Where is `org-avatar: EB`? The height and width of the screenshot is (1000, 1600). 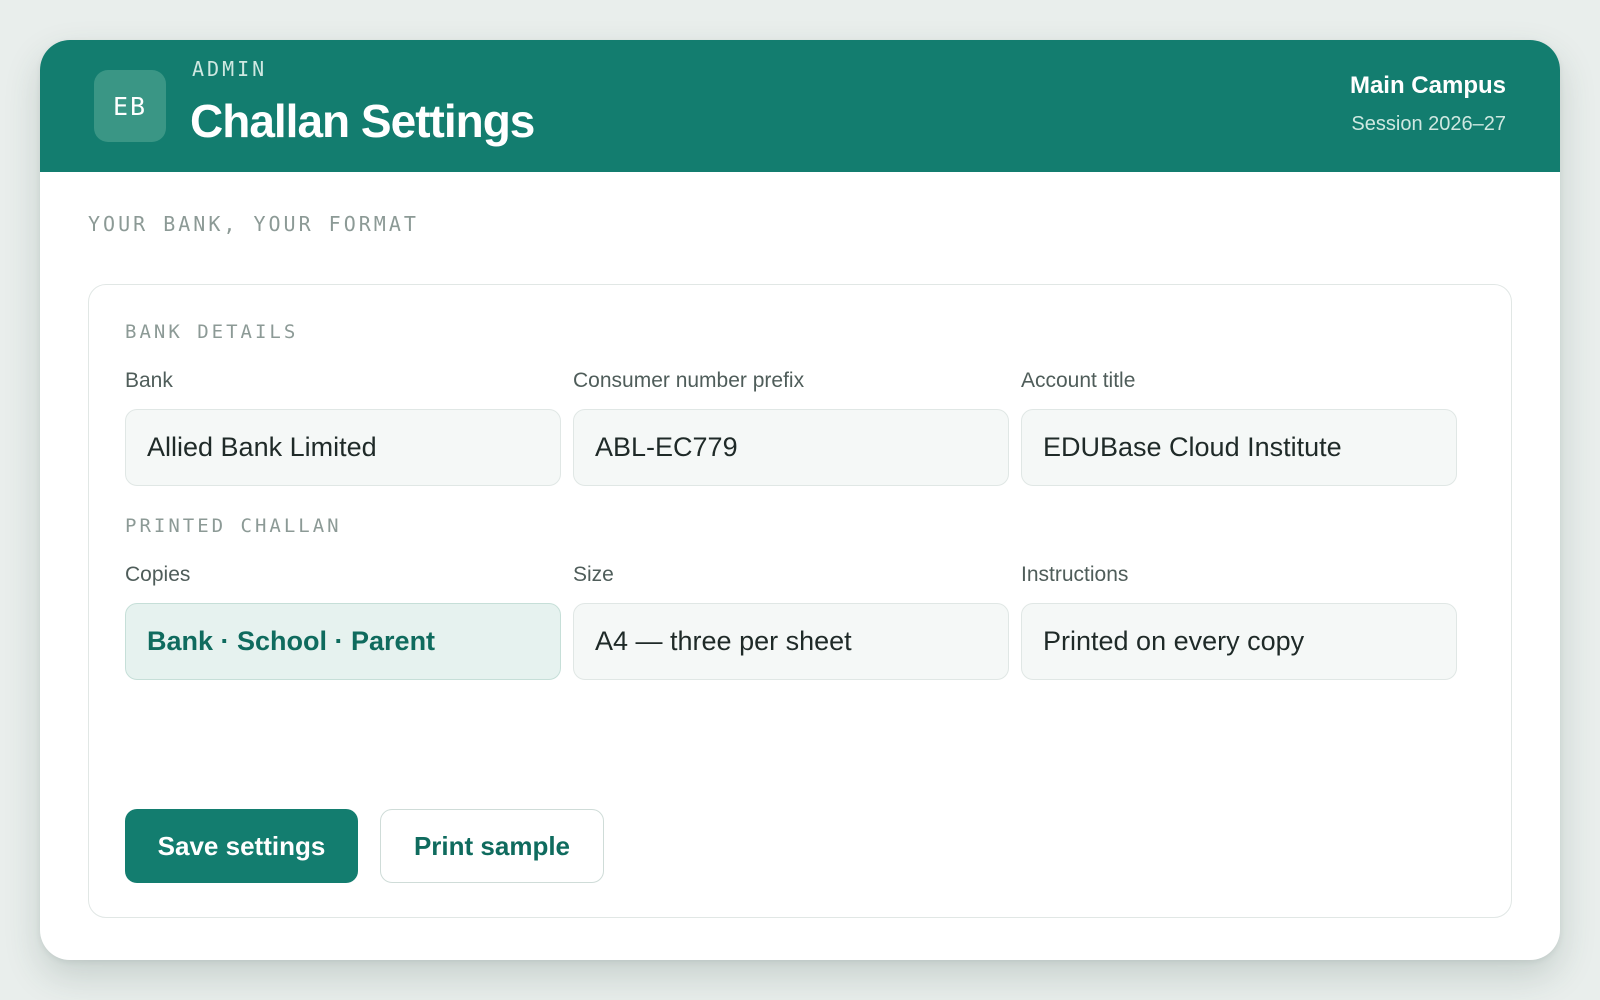
org-avatar: EB is located at coordinates (130, 106).